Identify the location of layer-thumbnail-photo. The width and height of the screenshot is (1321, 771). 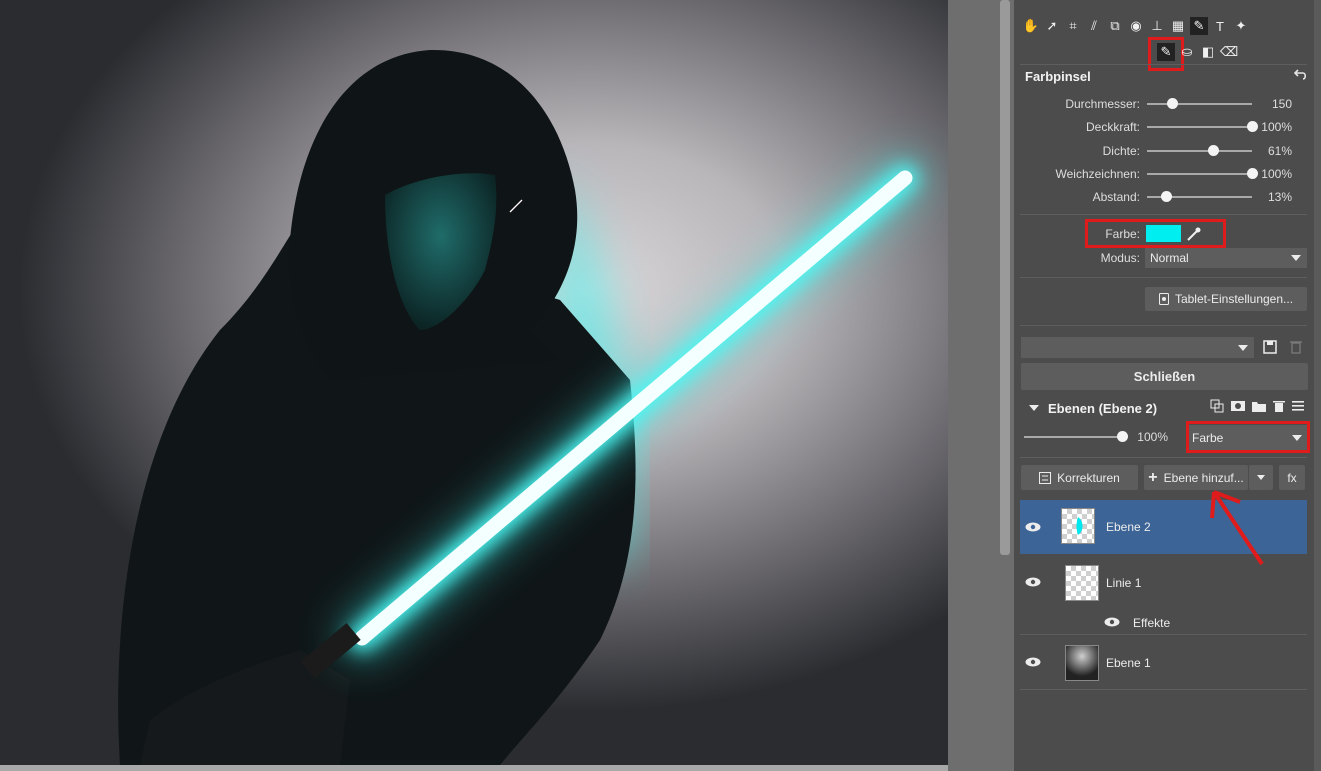
(1082, 663).